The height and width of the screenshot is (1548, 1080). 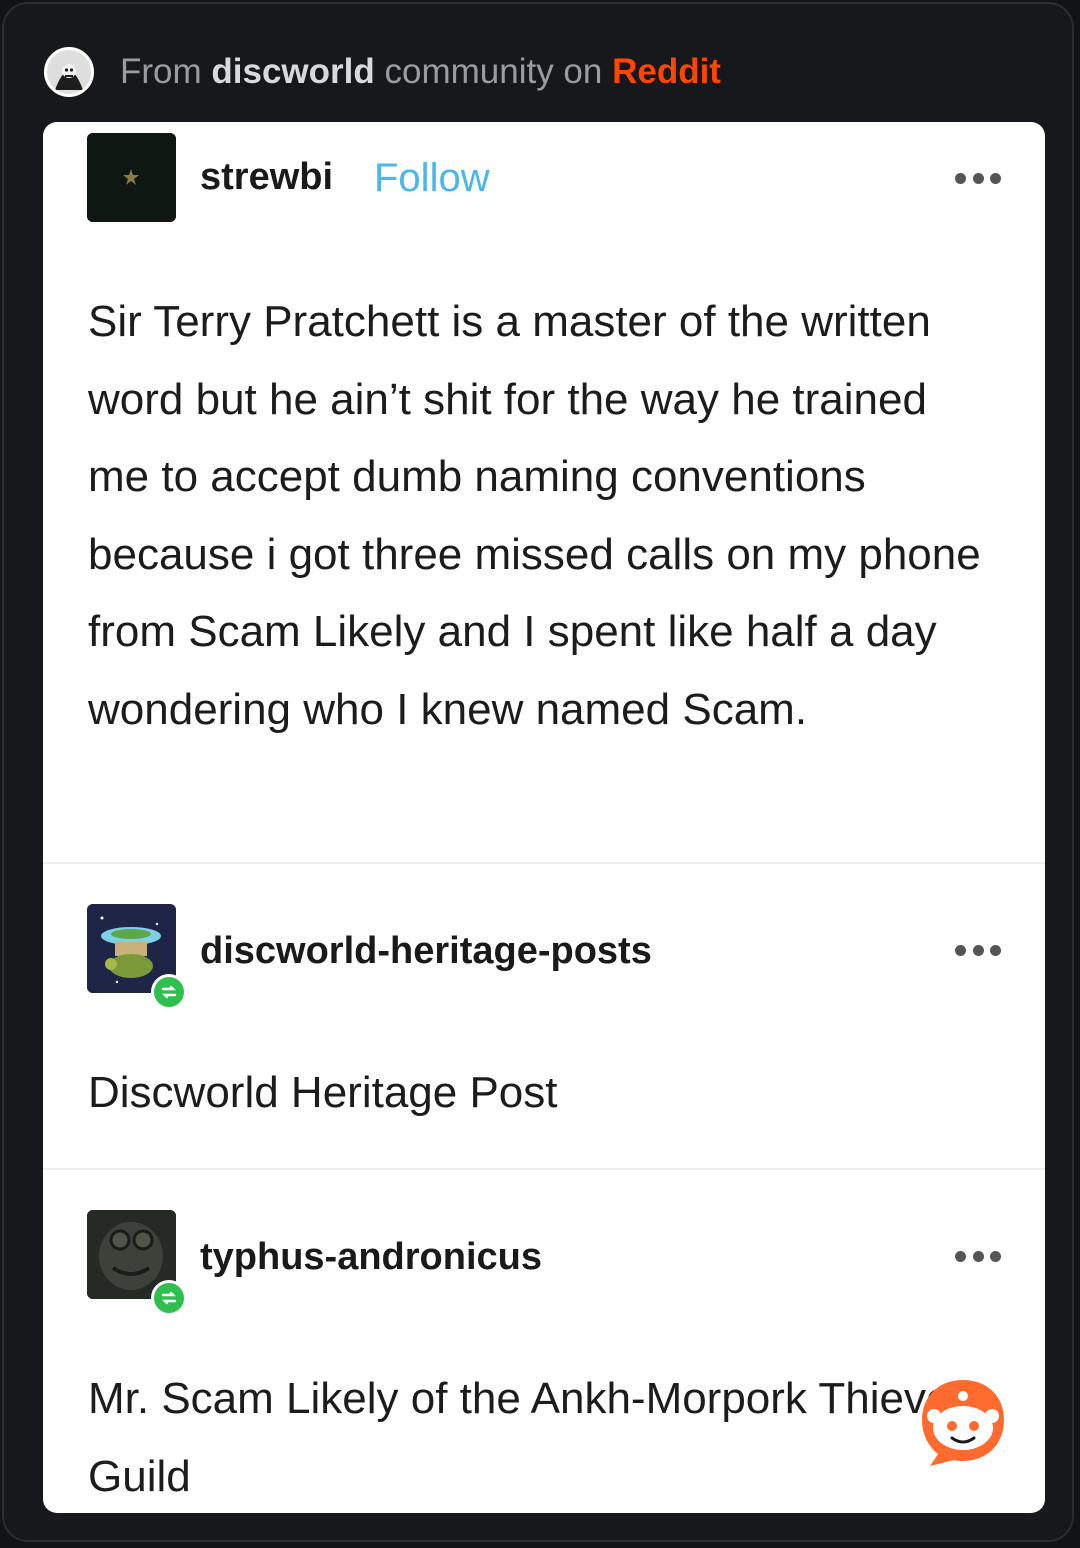 What do you see at coordinates (323, 1092) in the screenshot?
I see `post-body: Discworld Heritage Post` at bounding box center [323, 1092].